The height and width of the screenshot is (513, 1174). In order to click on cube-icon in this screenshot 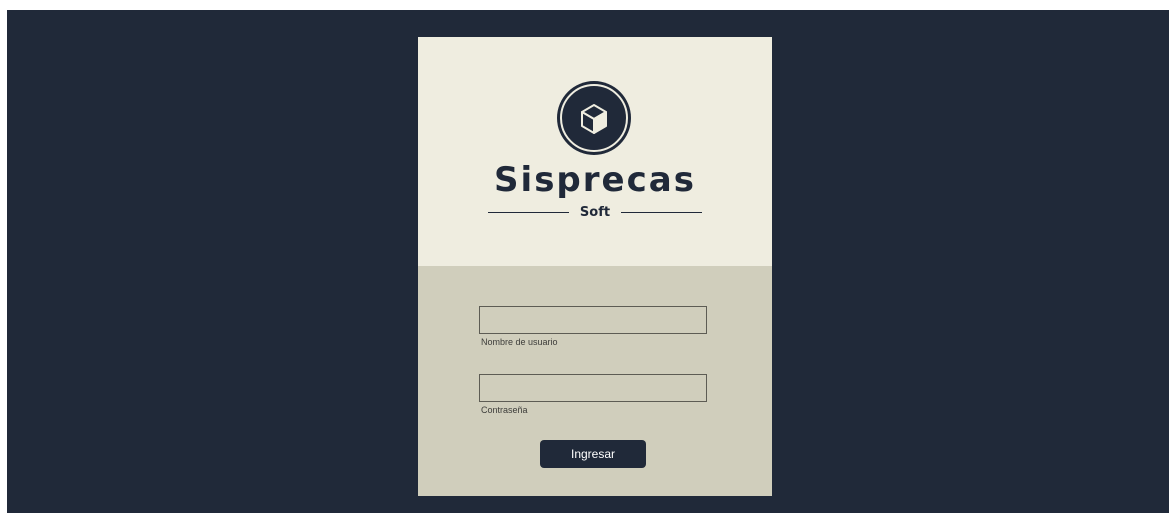, I will do `click(594, 118)`.